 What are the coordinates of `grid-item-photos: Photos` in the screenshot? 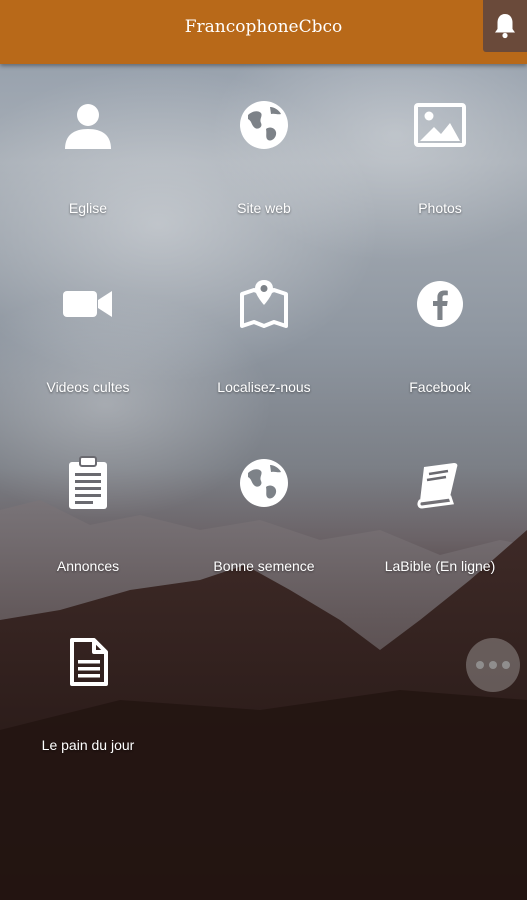 It's located at (439, 156).